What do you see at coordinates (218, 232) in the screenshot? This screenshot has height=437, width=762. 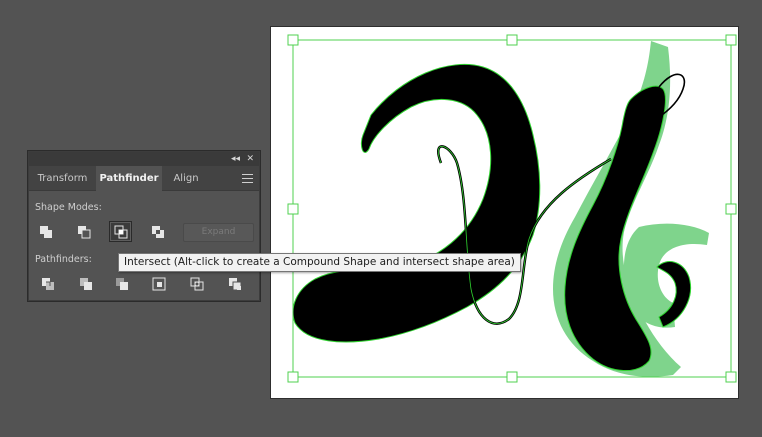 I see `expand-button: Expand` at bounding box center [218, 232].